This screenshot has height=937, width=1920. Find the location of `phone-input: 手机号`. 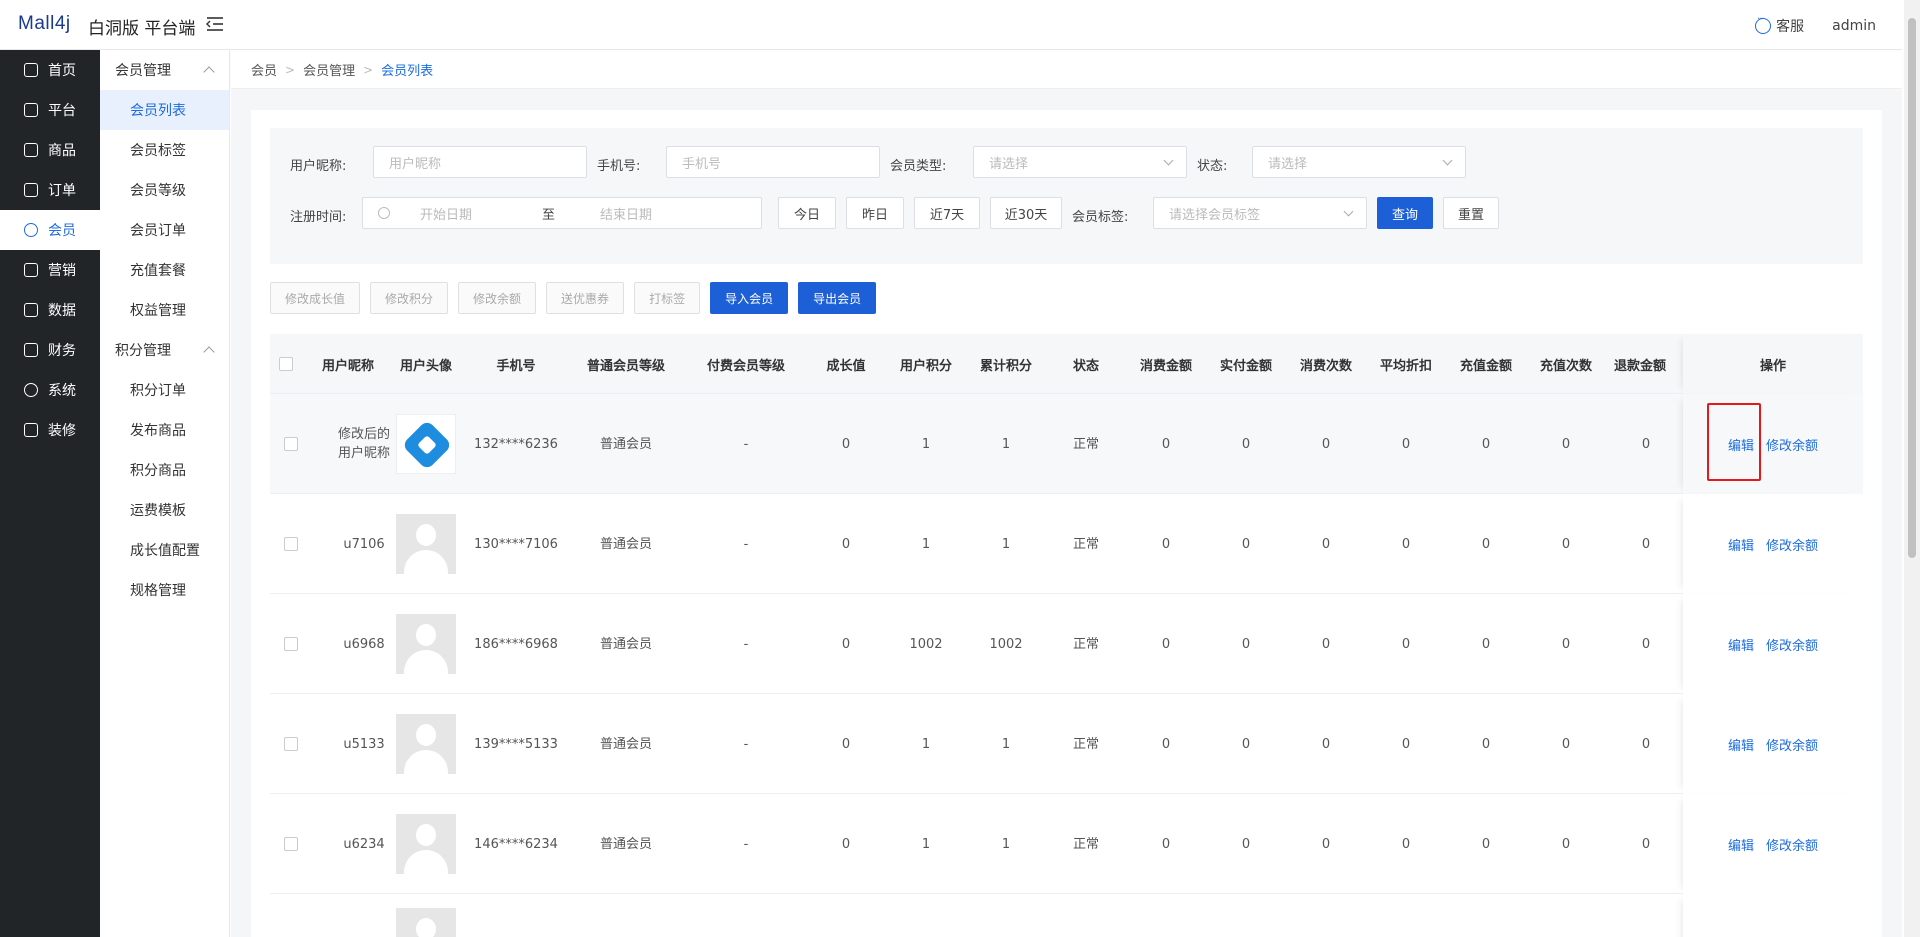

phone-input: 手机号 is located at coordinates (773, 162).